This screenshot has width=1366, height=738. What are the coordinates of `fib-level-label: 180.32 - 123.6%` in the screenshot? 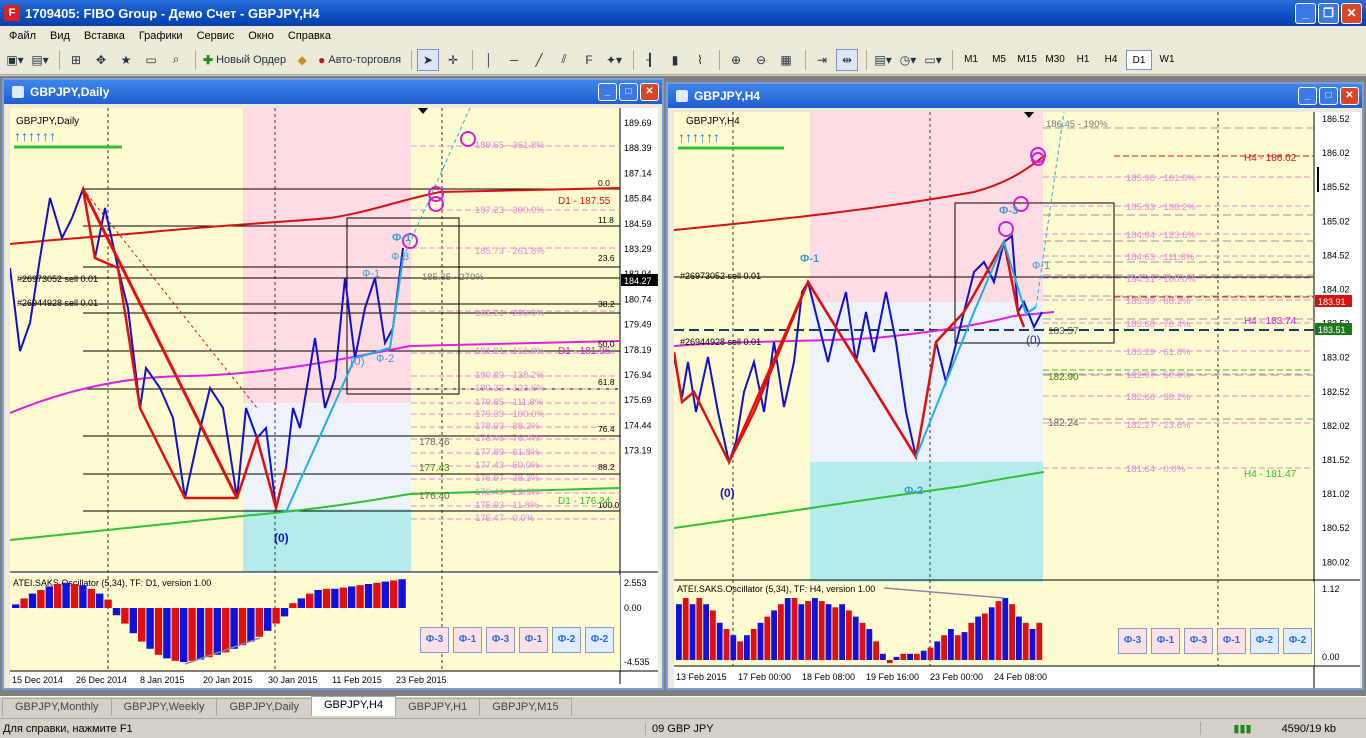 It's located at (510, 388).